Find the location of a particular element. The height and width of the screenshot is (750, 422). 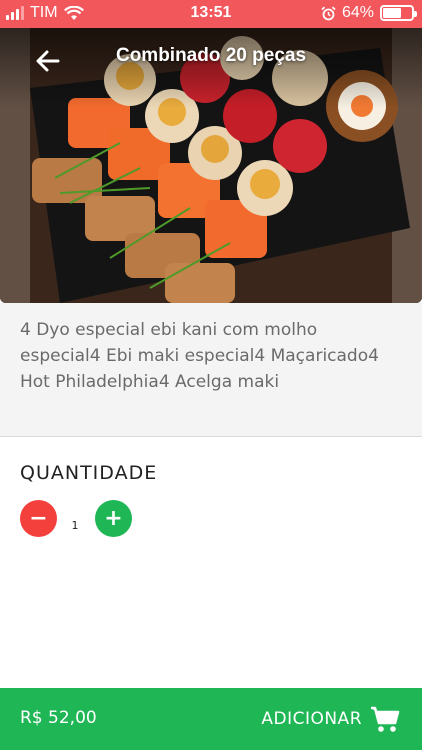

add-to-cart-button: ADICIONAR is located at coordinates (330, 719).